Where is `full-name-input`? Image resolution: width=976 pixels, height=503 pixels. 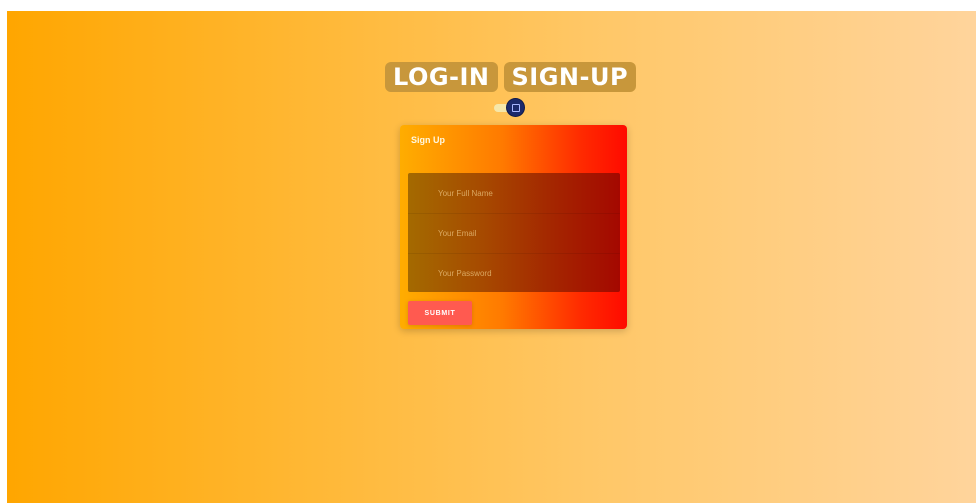
full-name-input is located at coordinates (514, 193).